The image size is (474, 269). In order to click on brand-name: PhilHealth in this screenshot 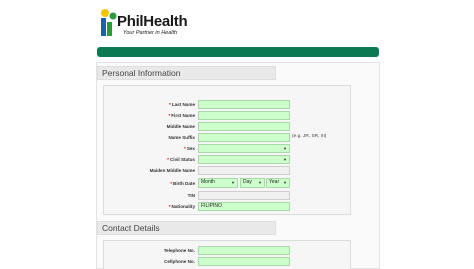, I will do `click(152, 21)`.